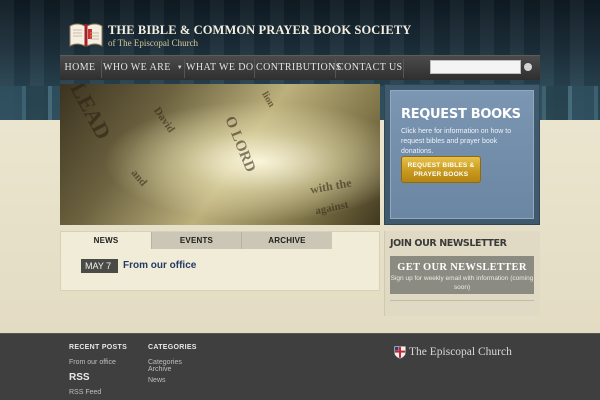 The image size is (600, 400). I want to click on episcopal-shield-icon, so click(400, 352).